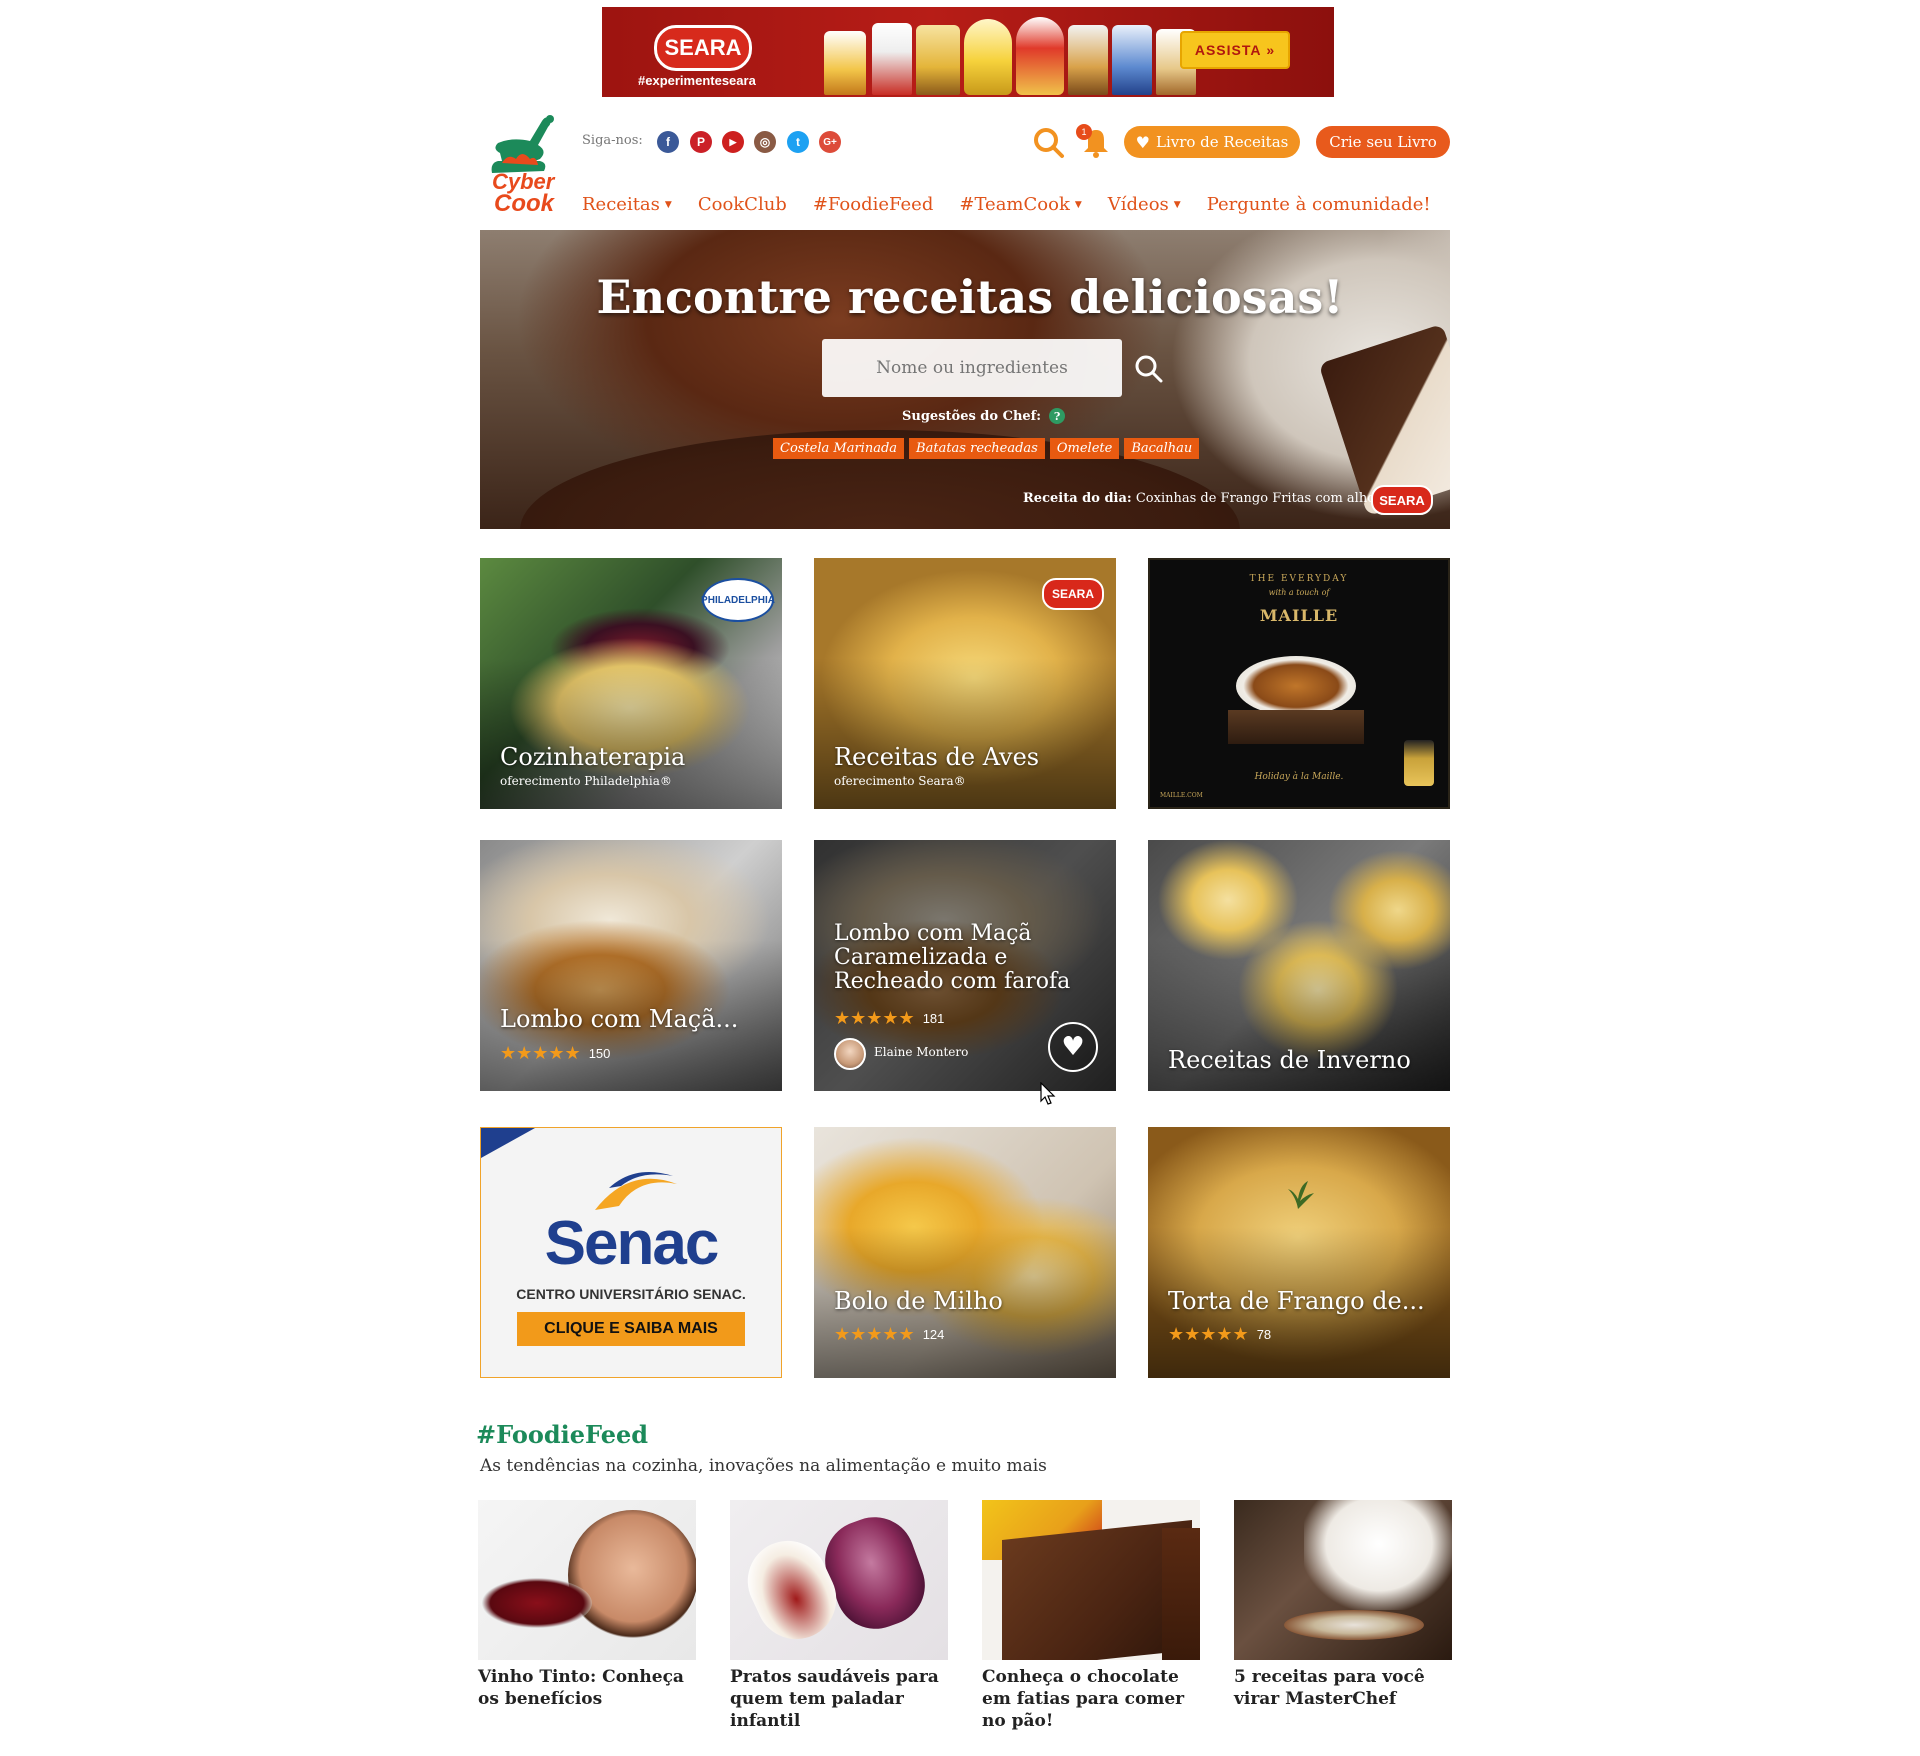 This screenshot has width=1920, height=1756. I want to click on nav-item-receitas: Receitas ▼, so click(627, 204).